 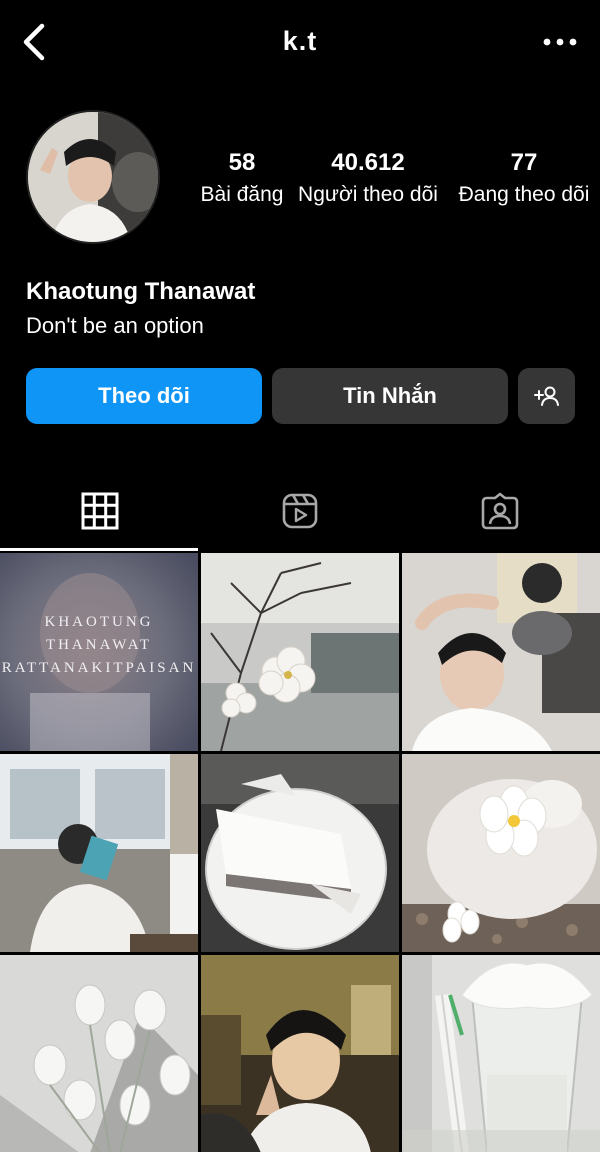 I want to click on cover-line: RATTANAKITPAISAN, so click(x=99, y=668).